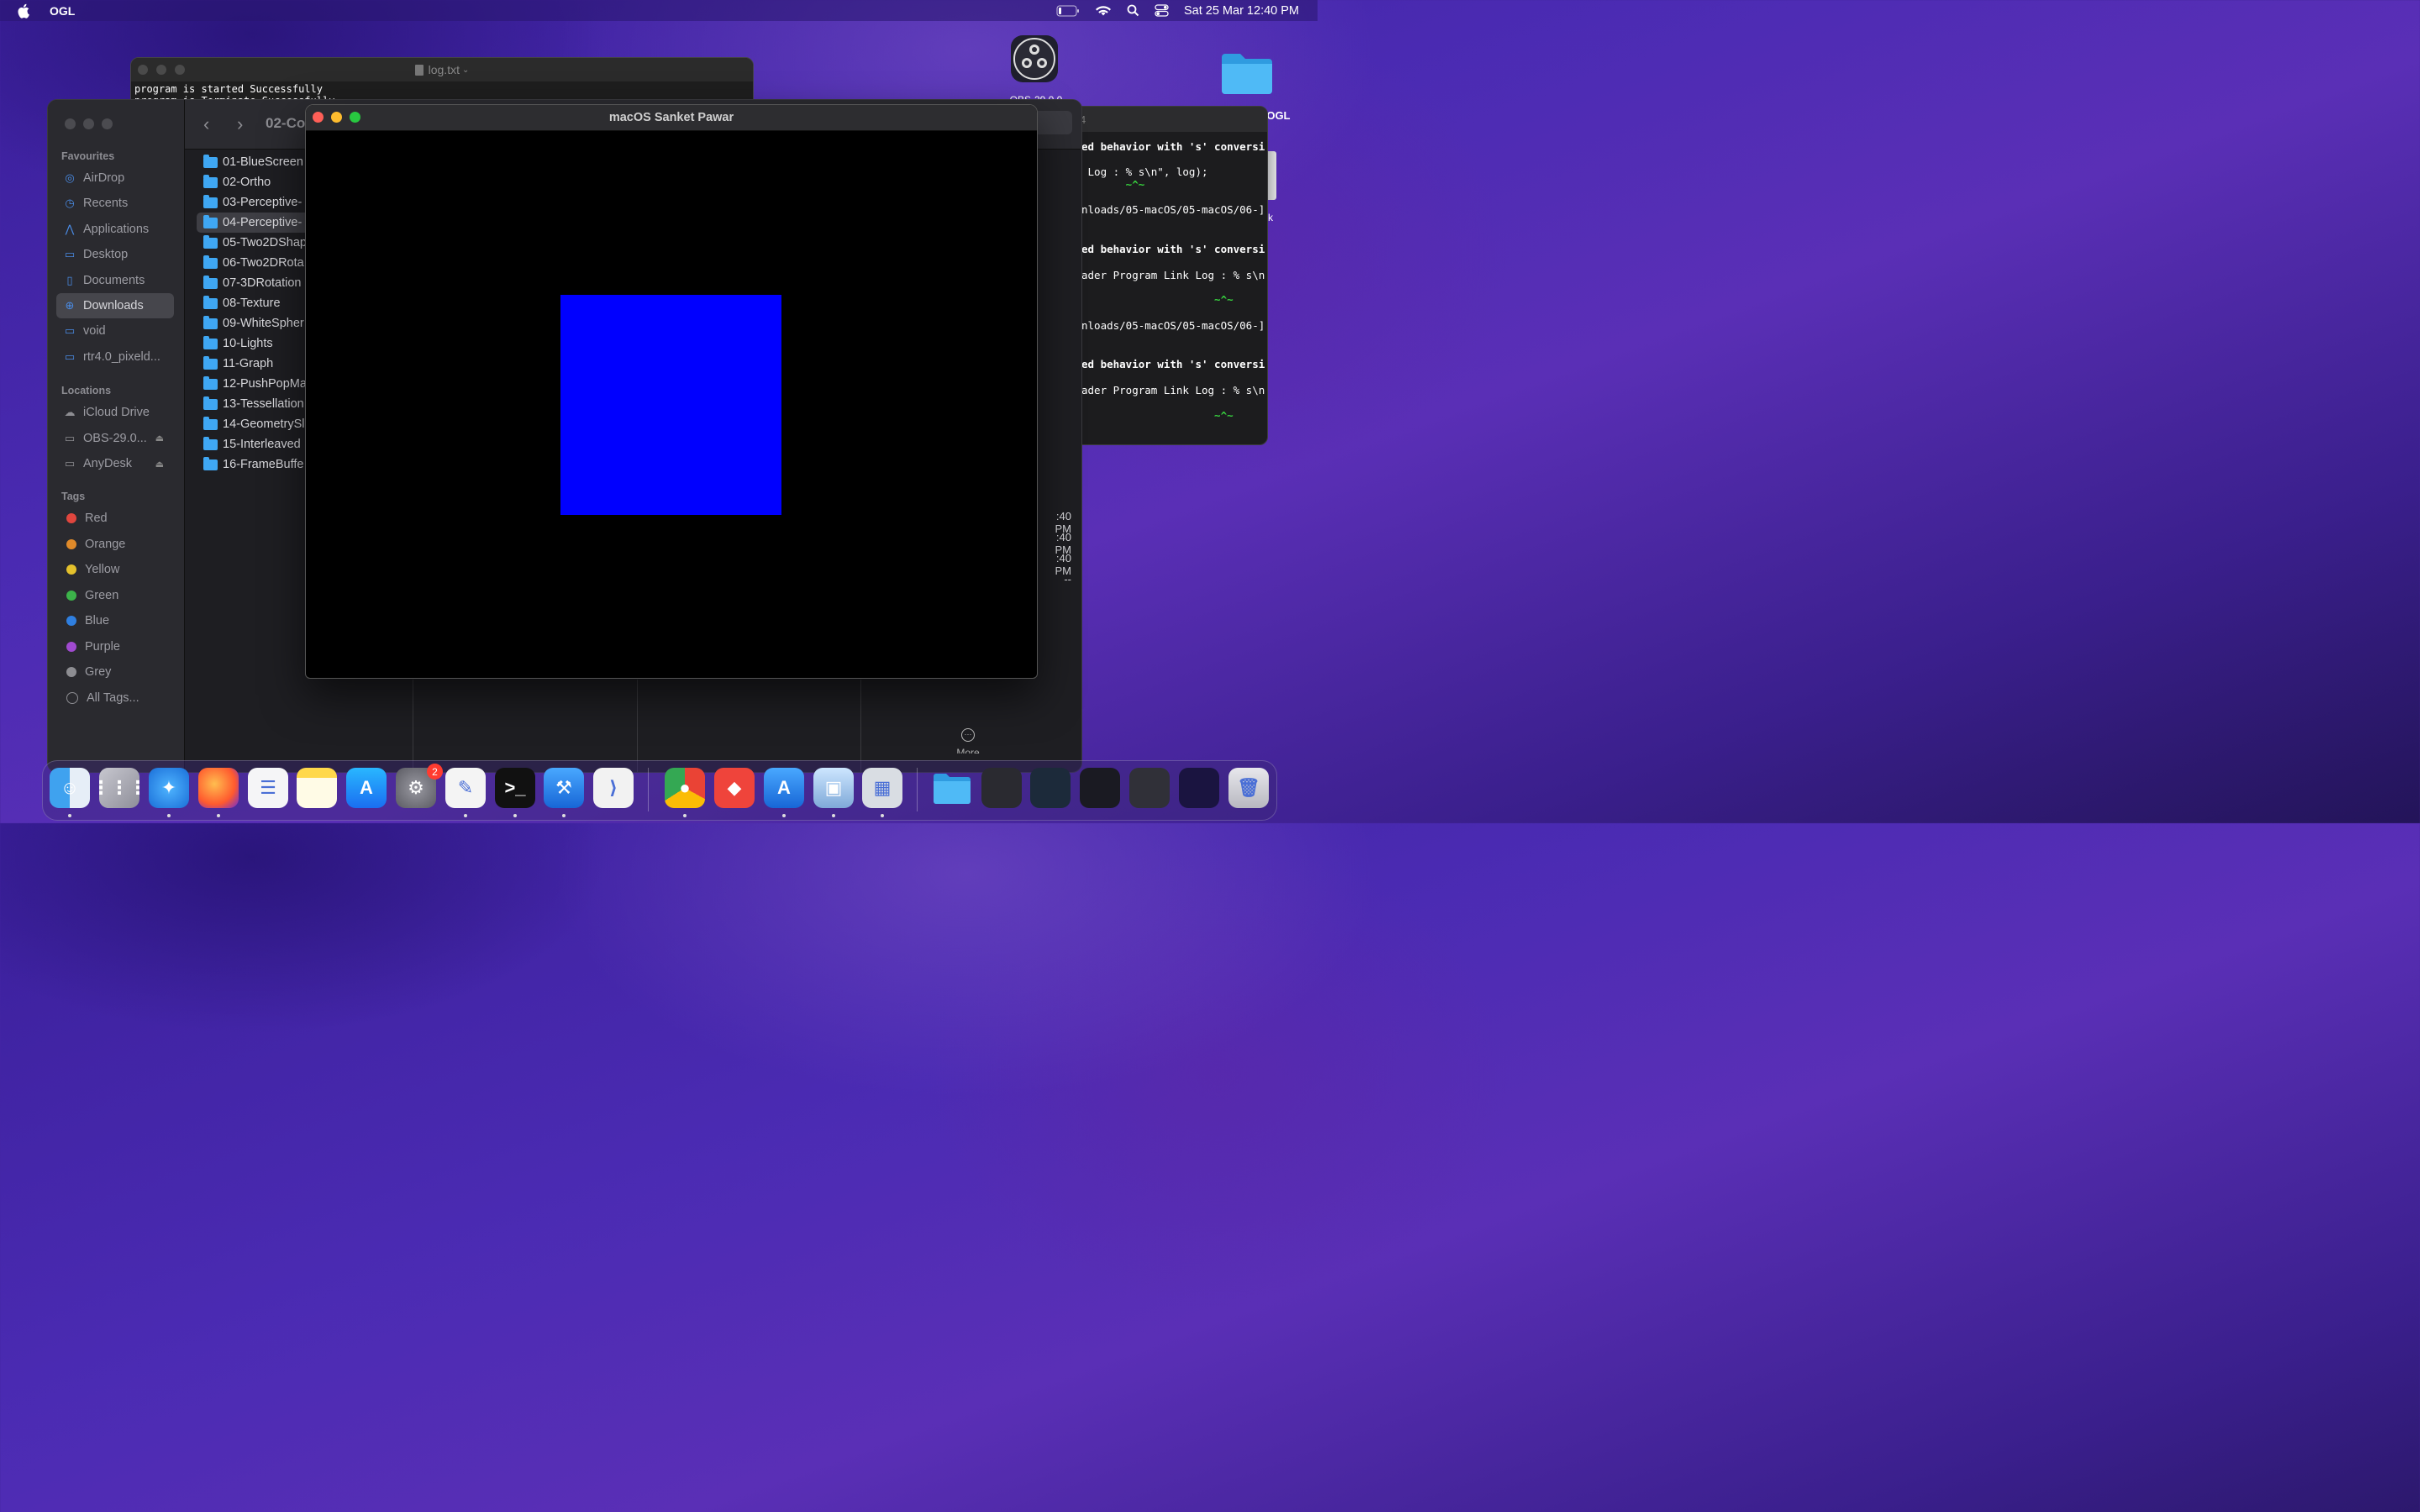  What do you see at coordinates (1173, 325) in the screenshot?
I see `terminal-line: nloads/05-macOS/05-macOS/06-]` at bounding box center [1173, 325].